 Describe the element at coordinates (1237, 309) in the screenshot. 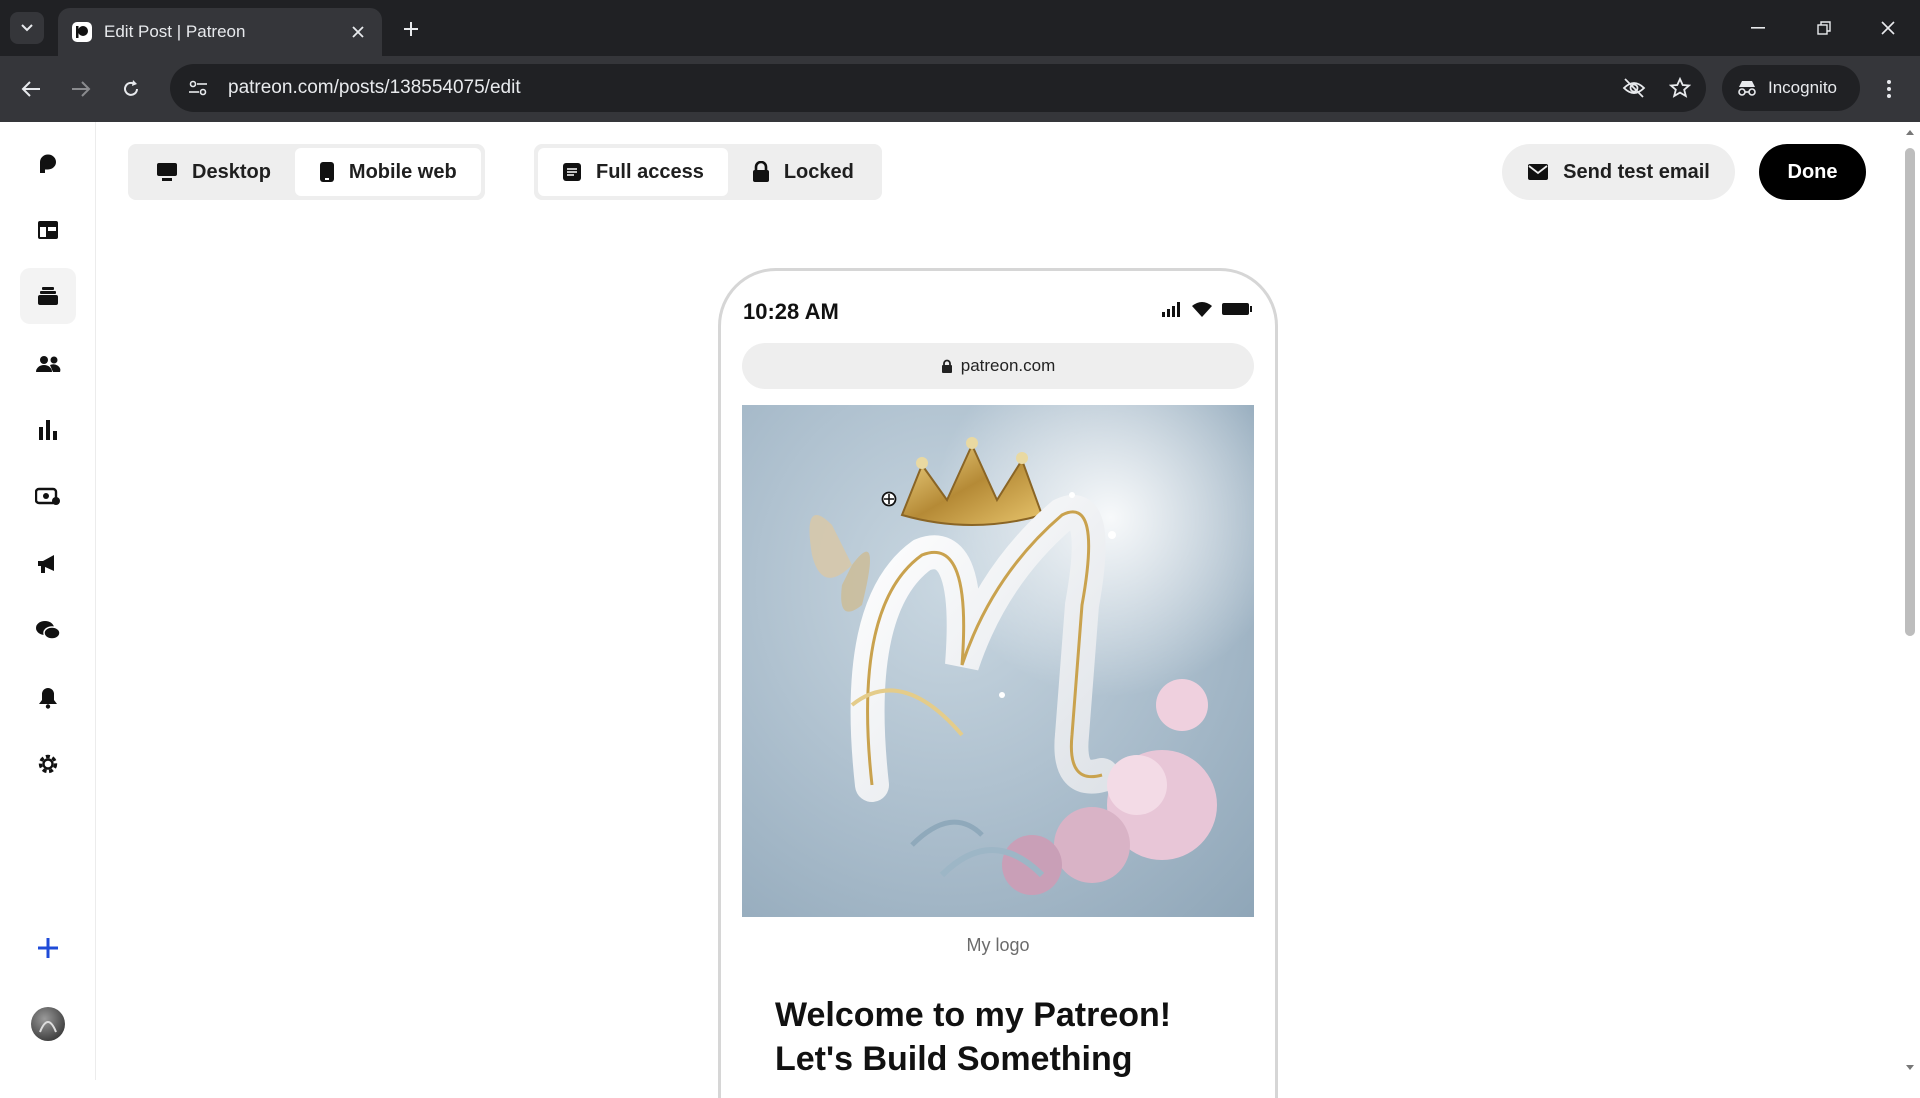

I see `battery-icon` at that location.